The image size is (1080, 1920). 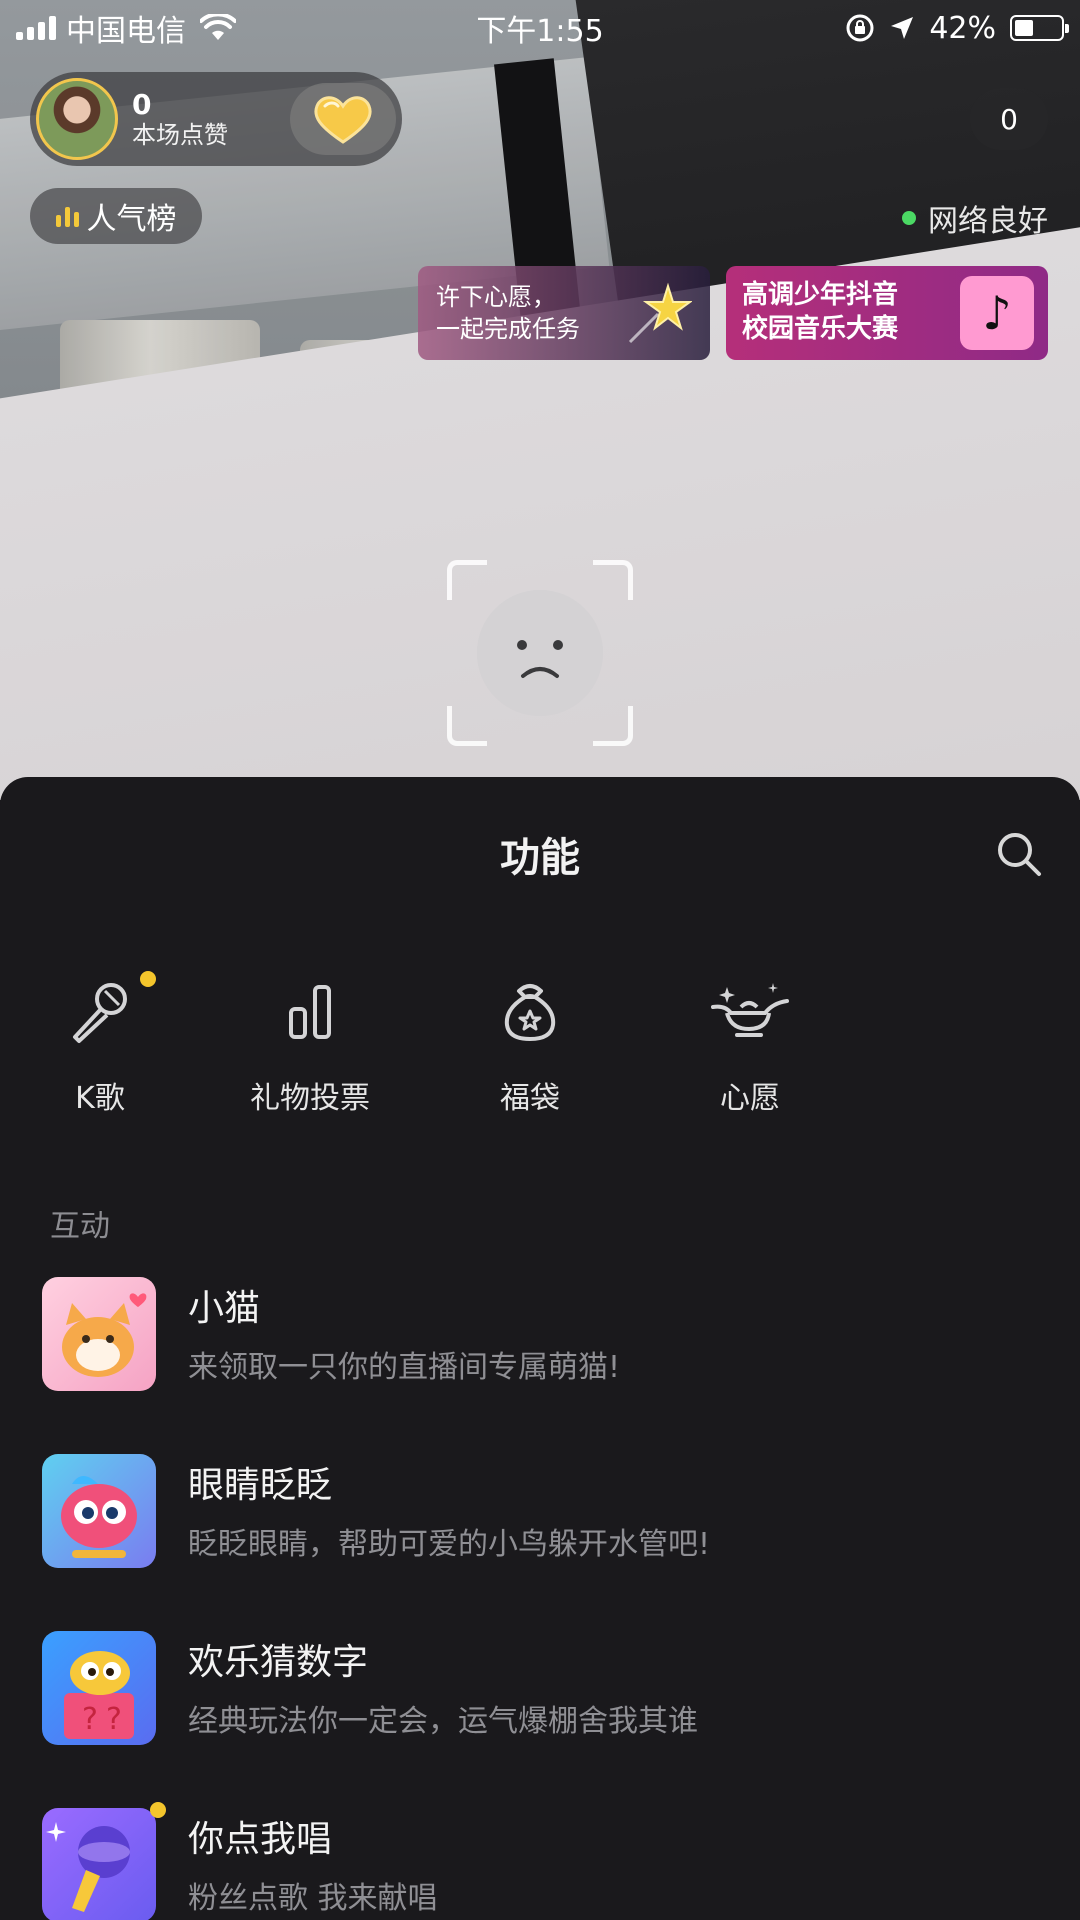 I want to click on host-info-card: 0 本场点赞, so click(x=216, y=119).